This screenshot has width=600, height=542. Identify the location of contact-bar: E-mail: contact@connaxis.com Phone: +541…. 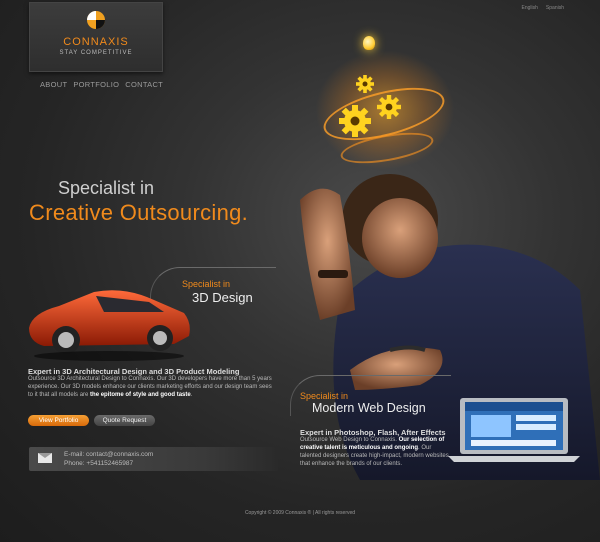
(153, 459).